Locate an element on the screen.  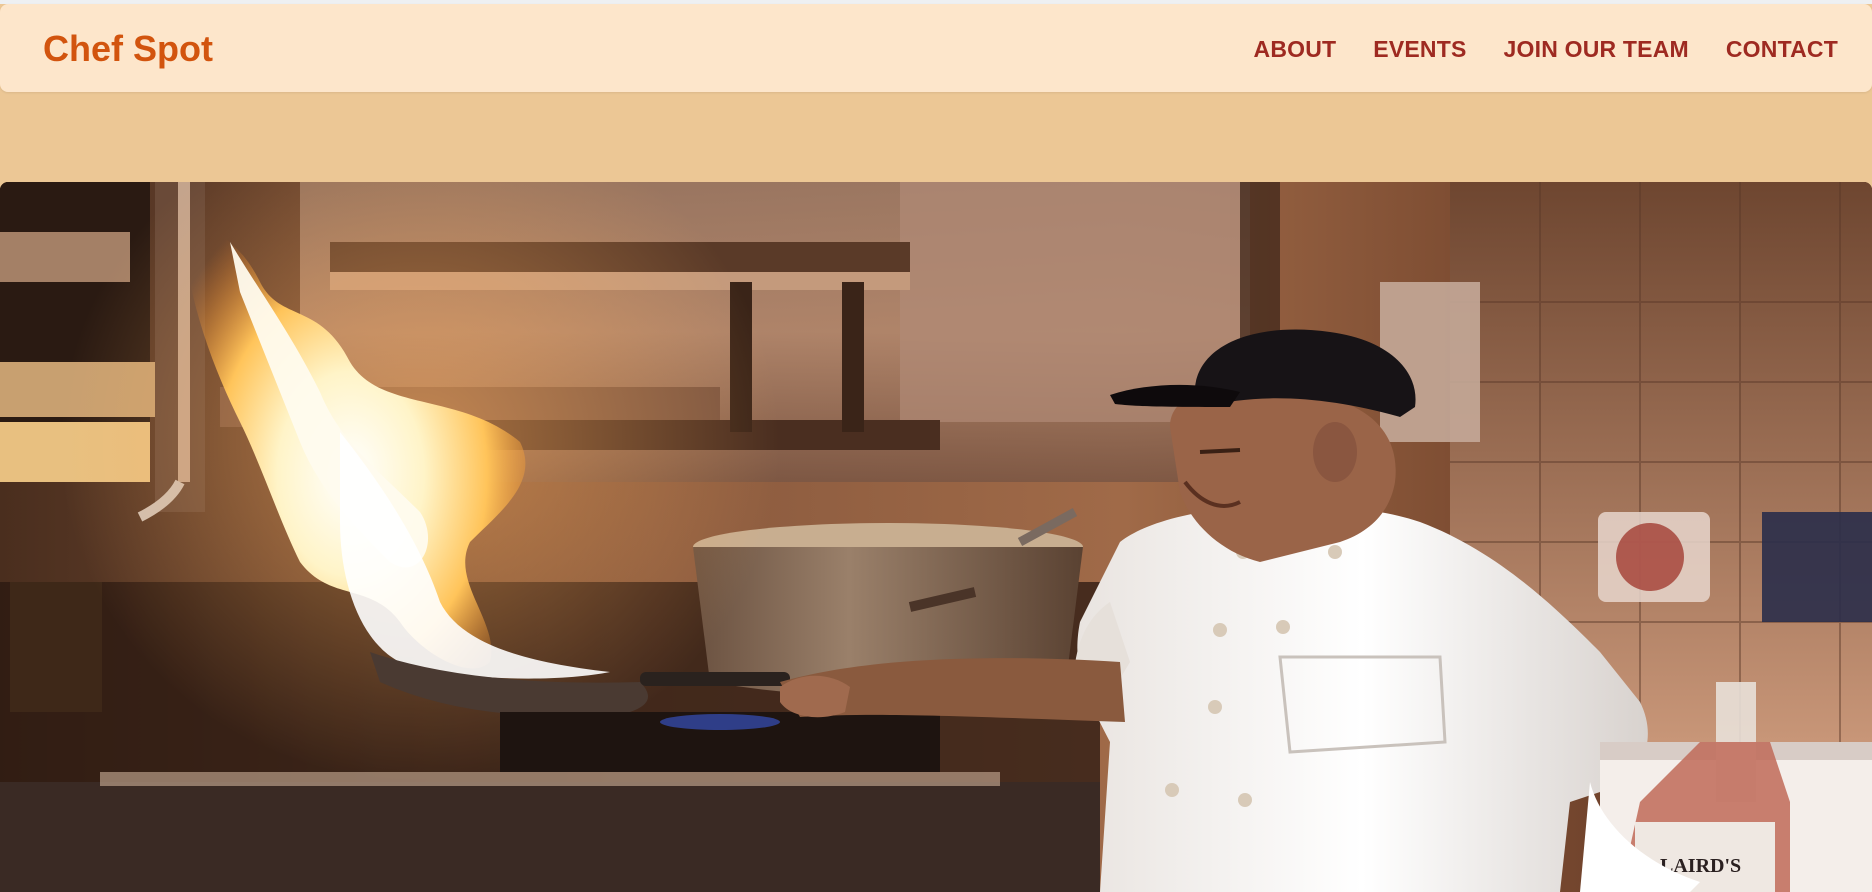
brand-logo-link: Chef Spot is located at coordinates (128, 49).